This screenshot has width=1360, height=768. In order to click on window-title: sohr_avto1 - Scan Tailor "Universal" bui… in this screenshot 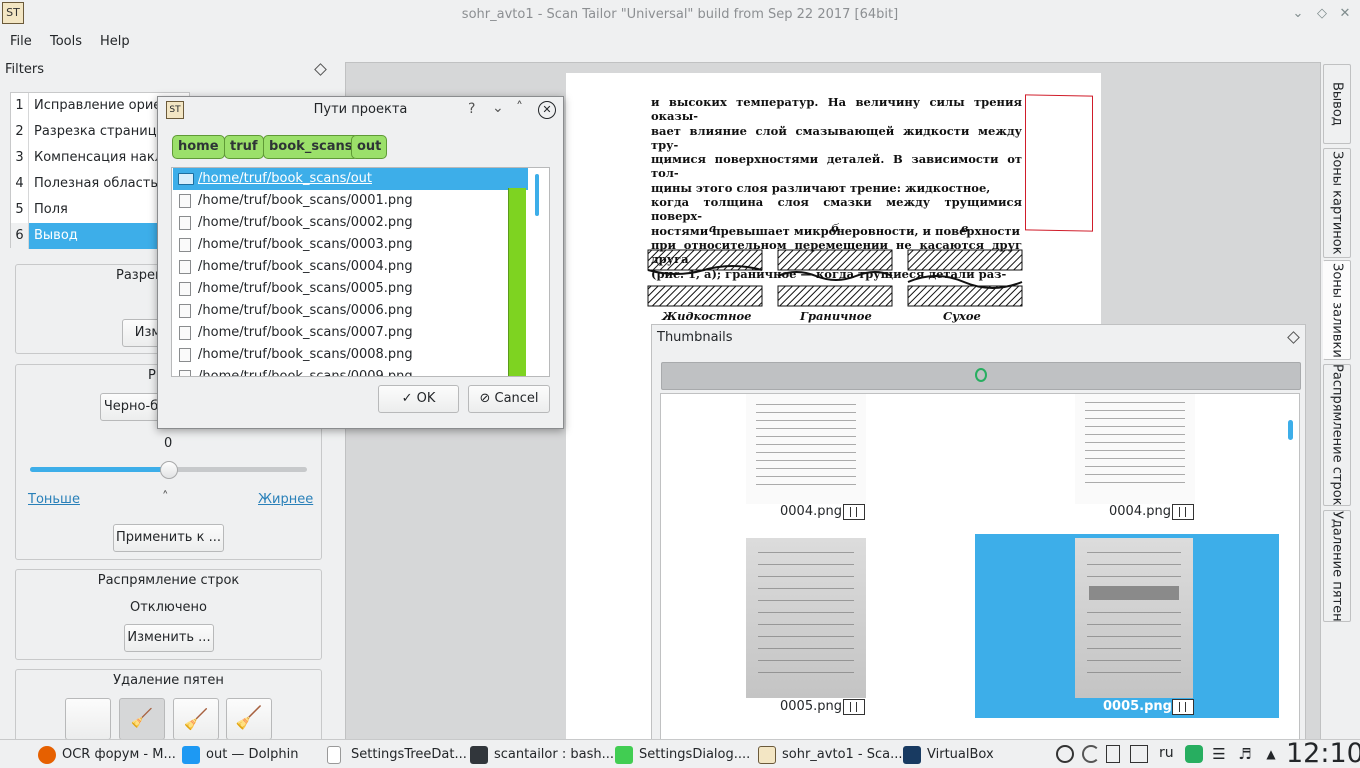, I will do `click(680, 14)`.